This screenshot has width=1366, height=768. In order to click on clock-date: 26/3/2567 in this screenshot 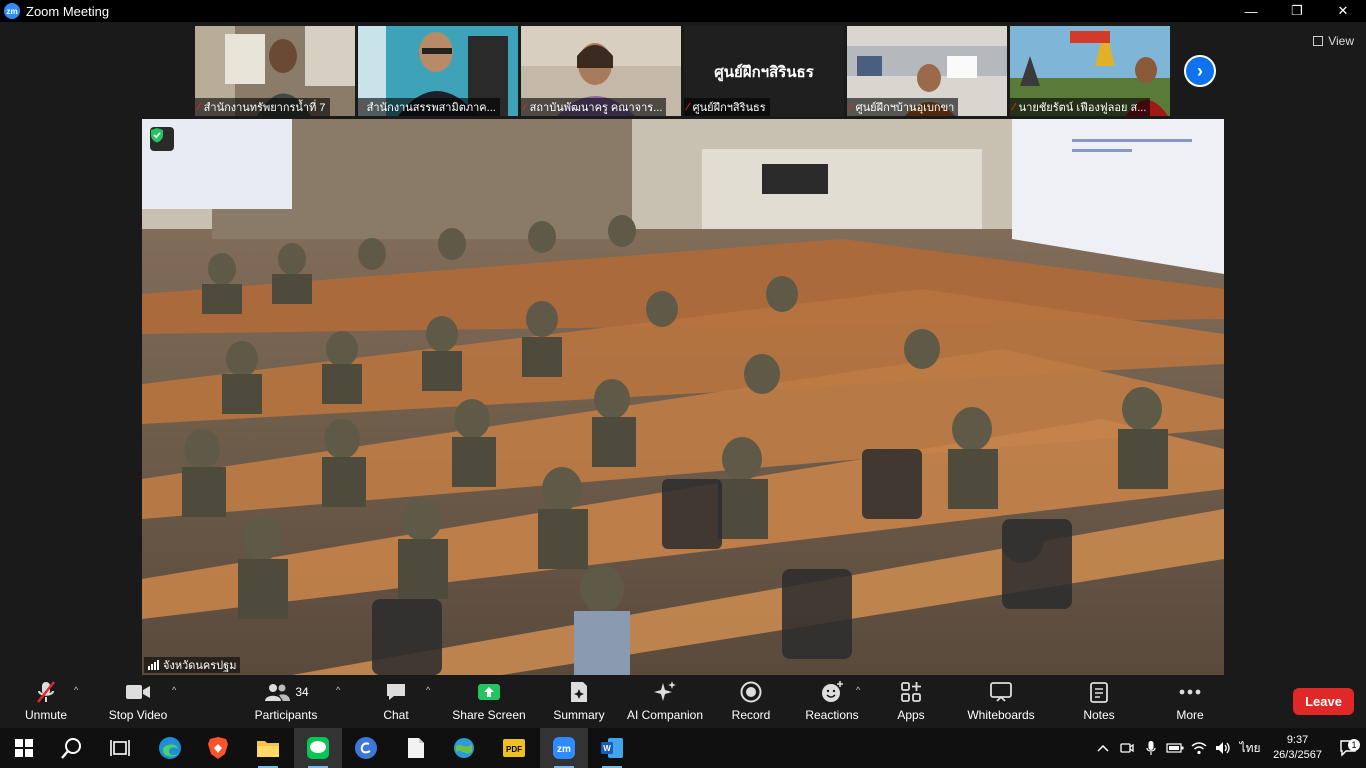, I will do `click(1297, 755)`.